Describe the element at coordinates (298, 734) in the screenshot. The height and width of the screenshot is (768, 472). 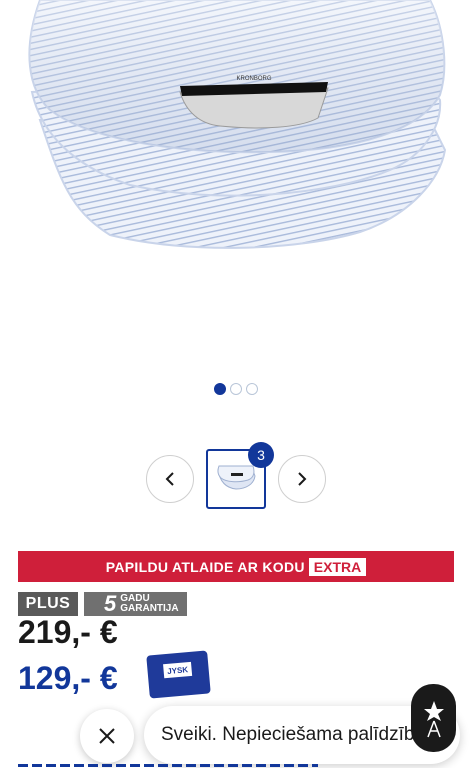
I see `chat-greeting-text: Sveiki. Nepieciešama palīdzība?` at that location.